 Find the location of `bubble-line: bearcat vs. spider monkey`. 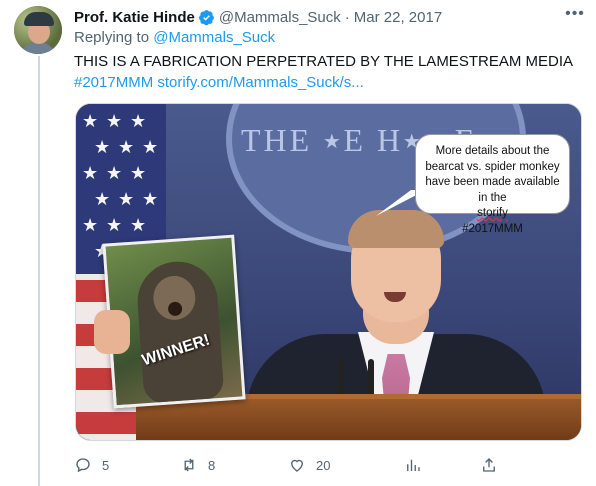

bubble-line: bearcat vs. spider monkey is located at coordinates (492, 166).